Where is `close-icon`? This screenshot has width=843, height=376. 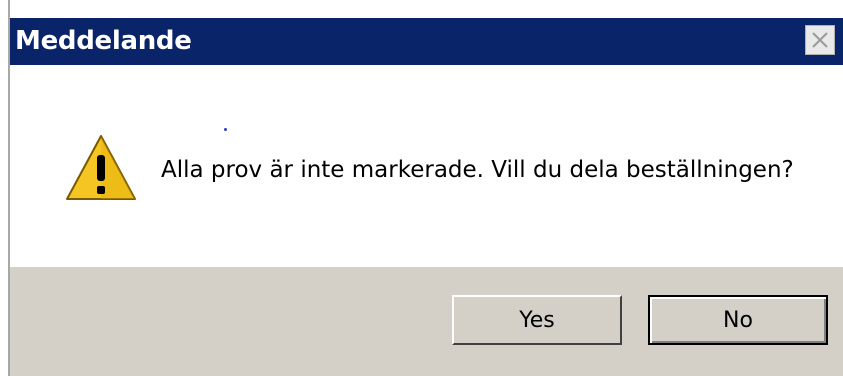 close-icon is located at coordinates (820, 40).